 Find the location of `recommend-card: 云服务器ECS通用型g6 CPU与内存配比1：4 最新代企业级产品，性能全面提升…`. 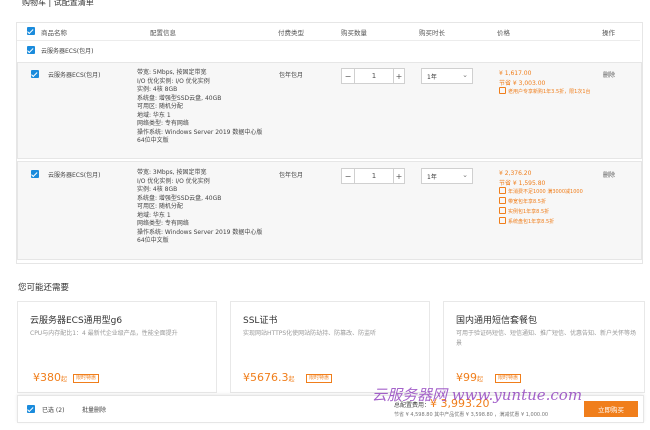

recommend-card: 云服务器ECS通用型g6 CPU与内存配比1：4 最新代企业级产品，性能全面提升… is located at coordinates (117, 347).